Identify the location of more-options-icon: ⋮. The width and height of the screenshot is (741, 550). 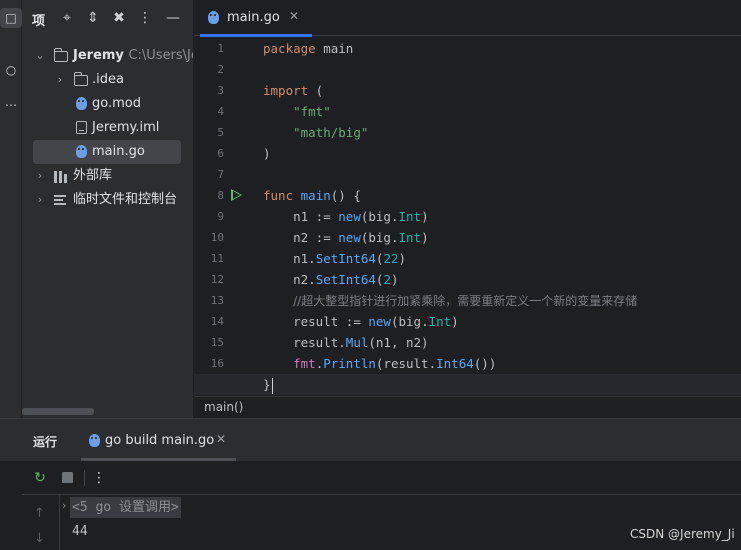
(99, 478).